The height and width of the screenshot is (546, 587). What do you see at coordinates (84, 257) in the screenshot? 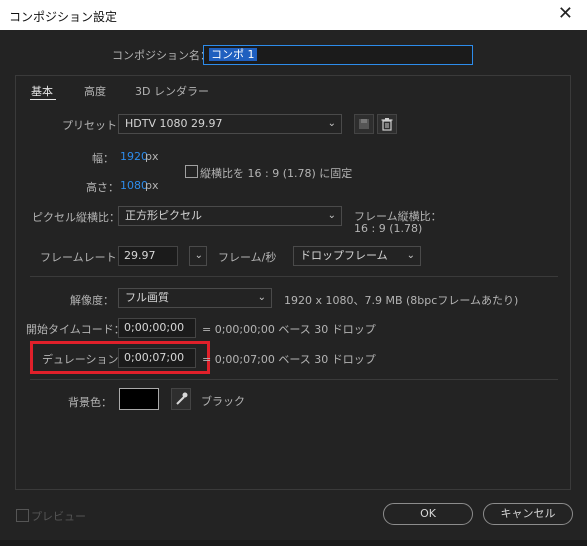
I see `frame-rate-label: フレームレート：` at bounding box center [84, 257].